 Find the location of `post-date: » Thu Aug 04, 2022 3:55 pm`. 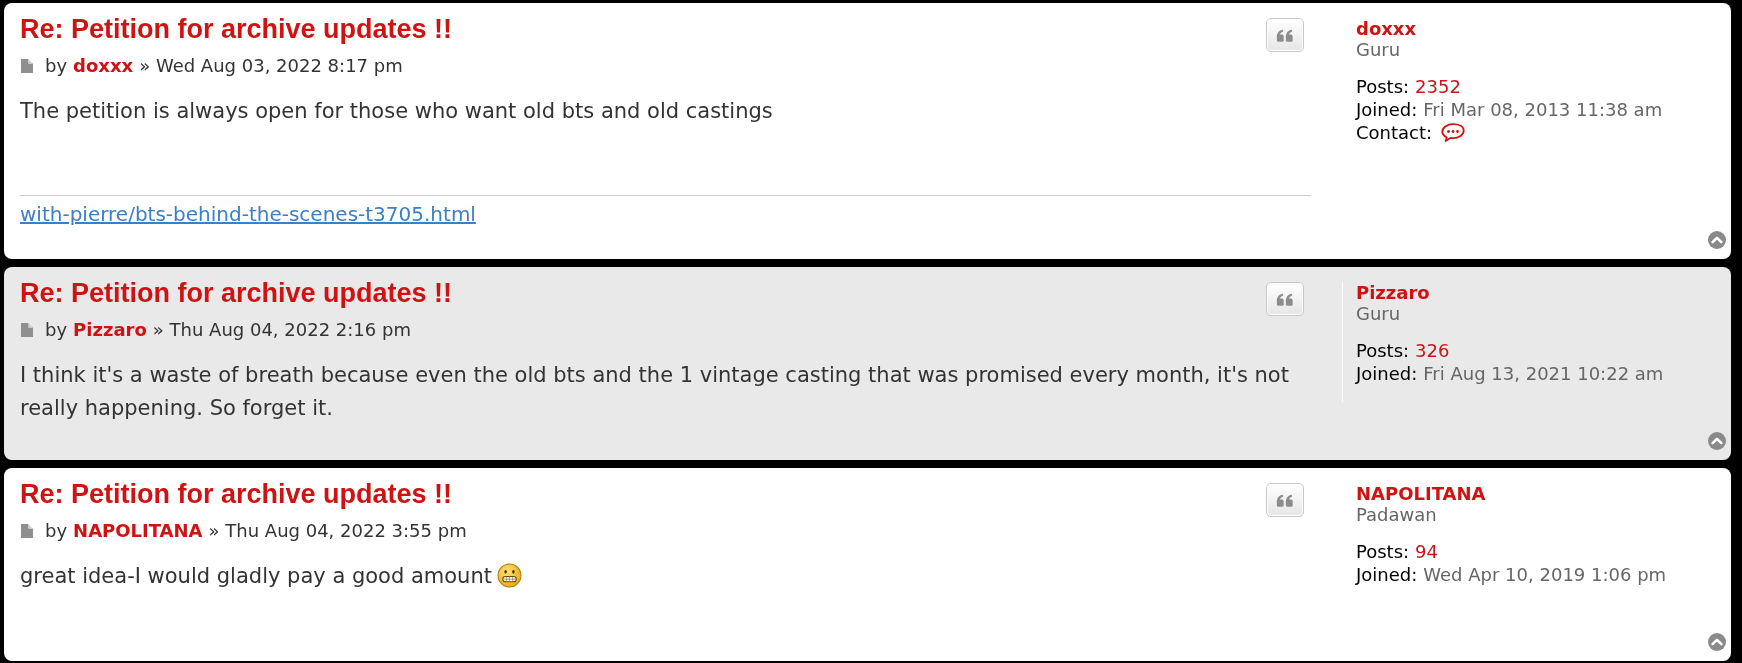

post-date: » Thu Aug 04, 2022 3:55 pm is located at coordinates (337, 531).